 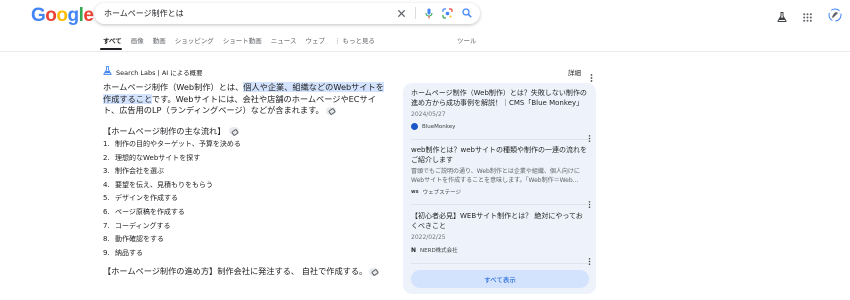 I want to click on list-item: 6. ページ原稿を作成する, so click(x=172, y=215).